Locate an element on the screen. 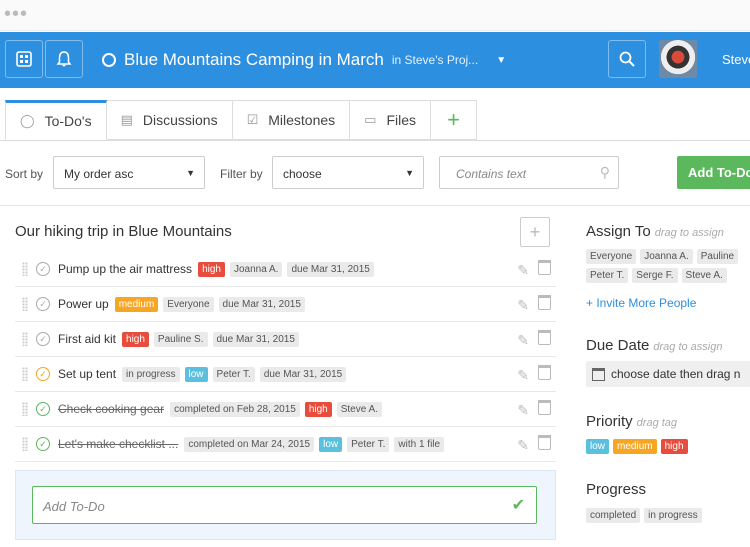  todo-name: First aid kit is located at coordinates (87, 339).